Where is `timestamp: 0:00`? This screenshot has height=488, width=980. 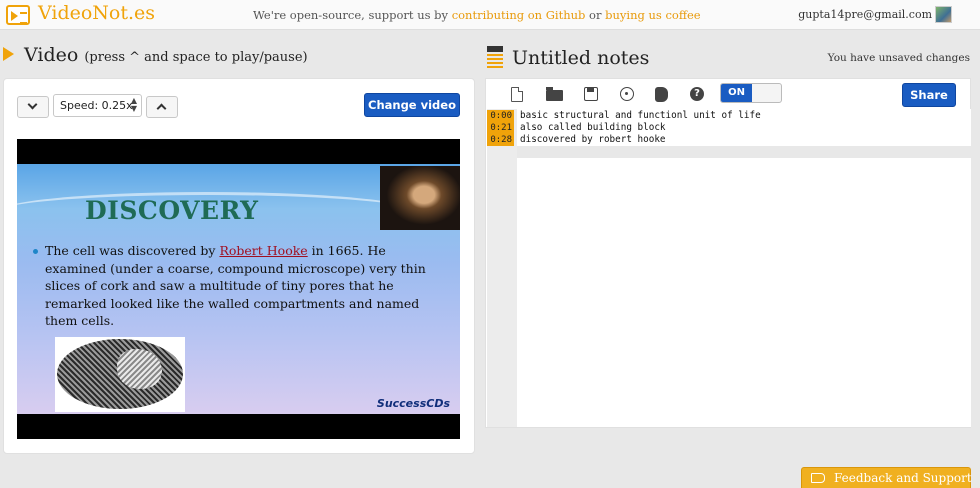 timestamp: 0:00 is located at coordinates (500, 116).